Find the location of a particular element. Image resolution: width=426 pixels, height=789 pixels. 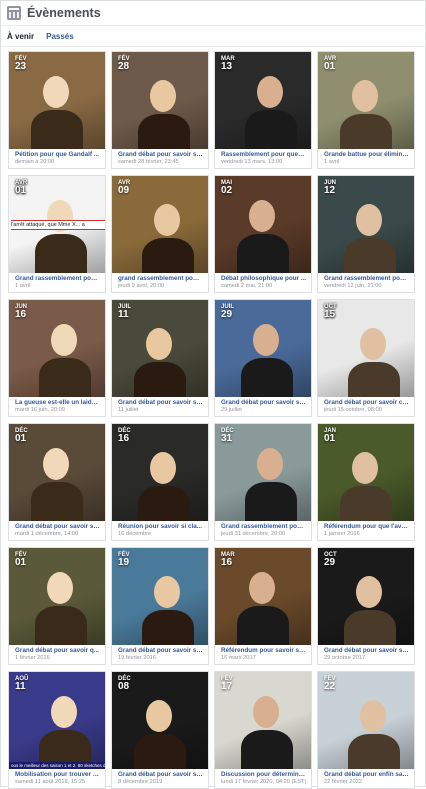

event-date: mardi 16 juin, 20:00 is located at coordinates (40, 410).